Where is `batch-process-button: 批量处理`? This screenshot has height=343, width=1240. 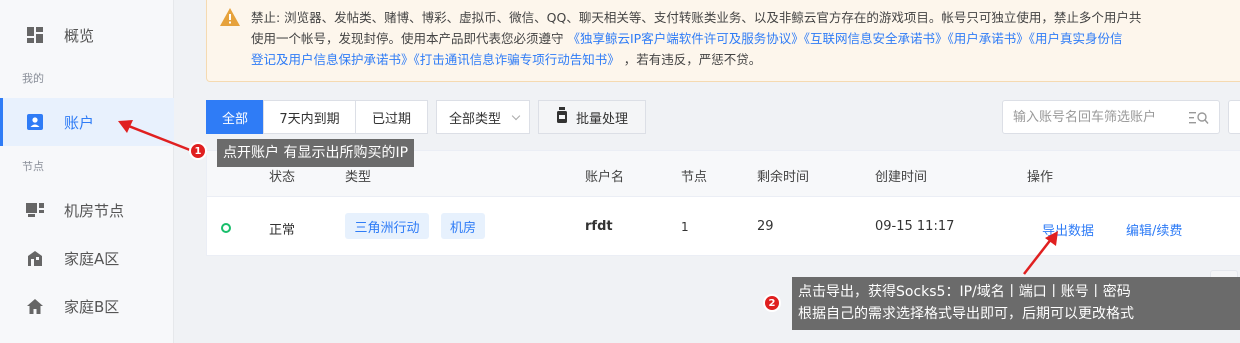 batch-process-button: 批量处理 is located at coordinates (592, 117).